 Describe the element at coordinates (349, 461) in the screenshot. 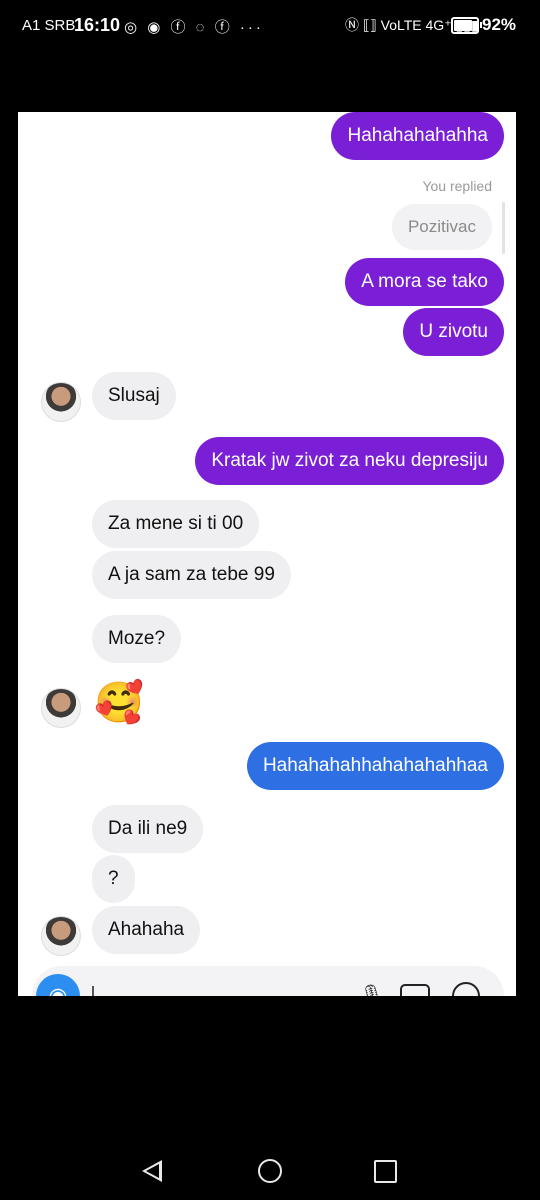

I see `message-sent: Kratak jw zivot za neku depresiju` at that location.